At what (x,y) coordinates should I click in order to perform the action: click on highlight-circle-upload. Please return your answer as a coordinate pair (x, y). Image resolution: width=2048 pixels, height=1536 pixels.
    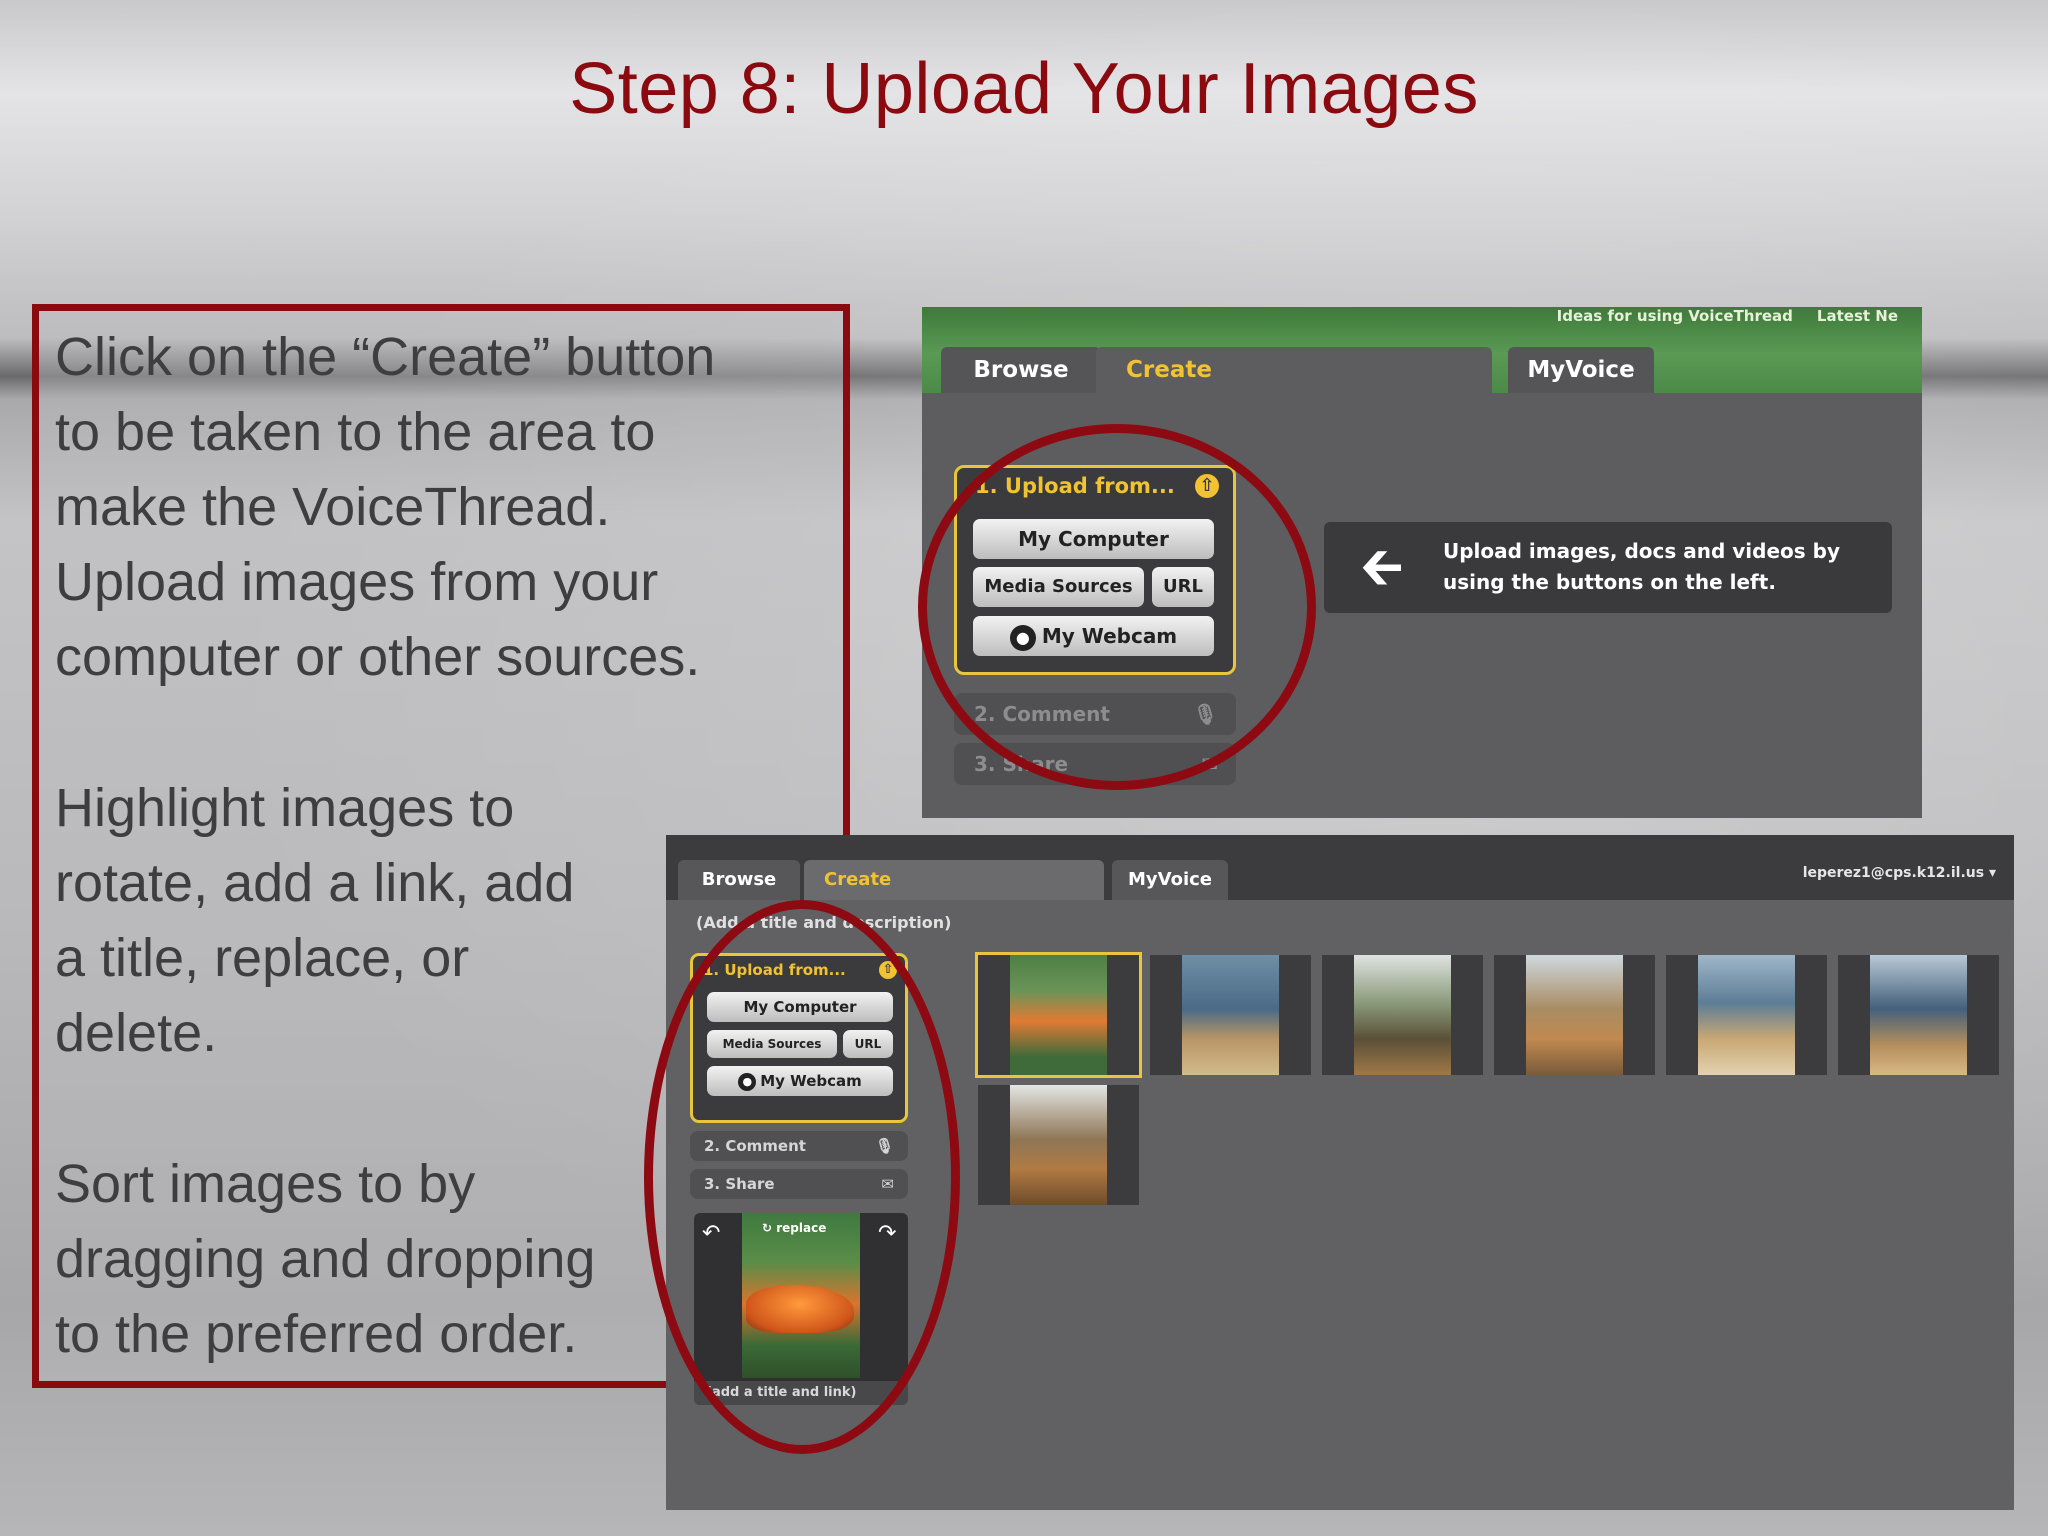
    Looking at the image, I should click on (1117, 607).